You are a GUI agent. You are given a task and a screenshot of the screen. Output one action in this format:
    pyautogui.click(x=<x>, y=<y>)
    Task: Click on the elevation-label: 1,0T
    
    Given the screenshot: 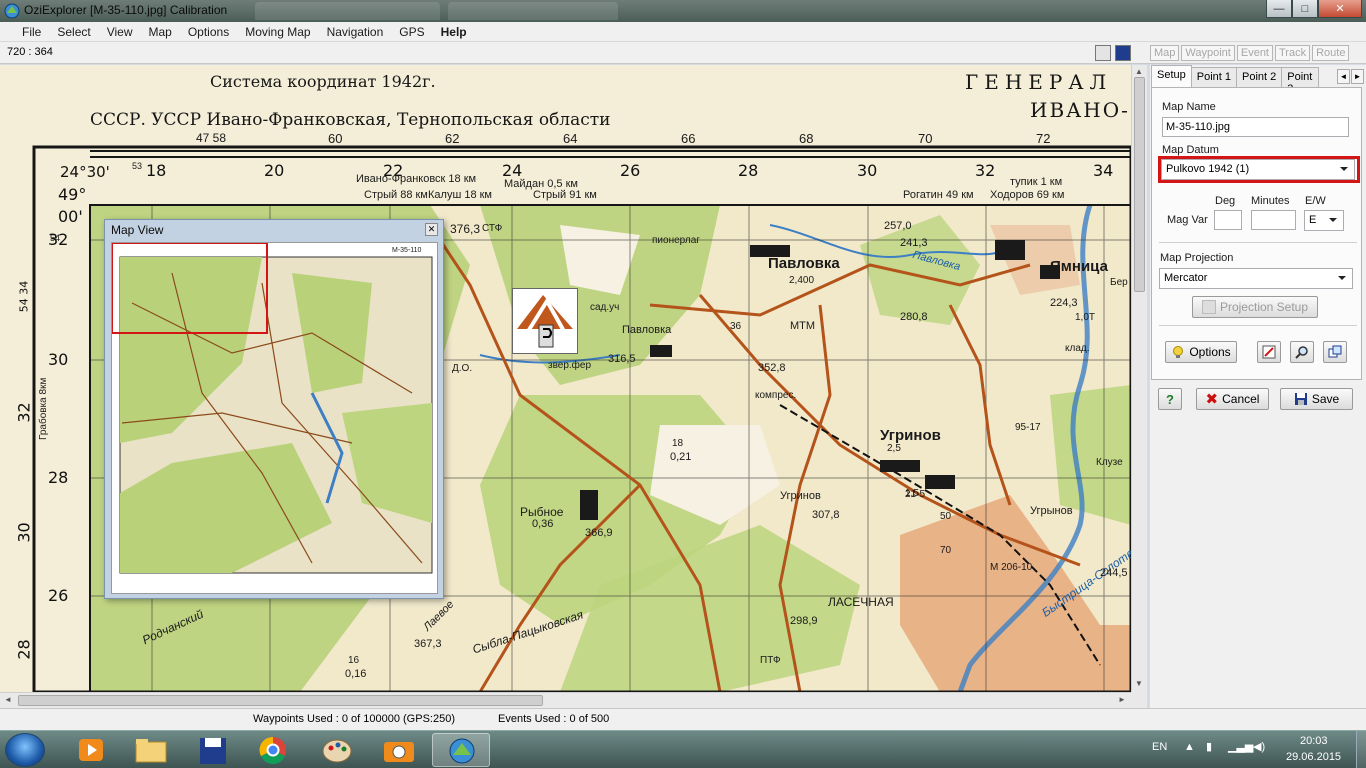 What is the action you would take?
    pyautogui.click(x=1085, y=317)
    